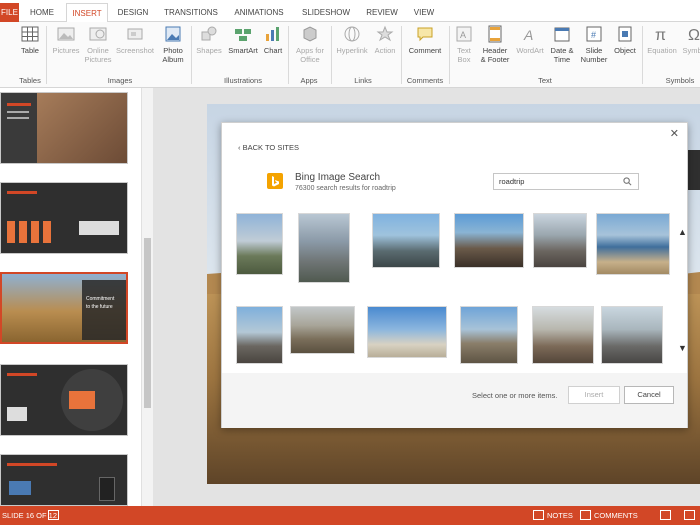 The height and width of the screenshot is (525, 700). I want to click on text-box-icon: A, so click(464, 34).